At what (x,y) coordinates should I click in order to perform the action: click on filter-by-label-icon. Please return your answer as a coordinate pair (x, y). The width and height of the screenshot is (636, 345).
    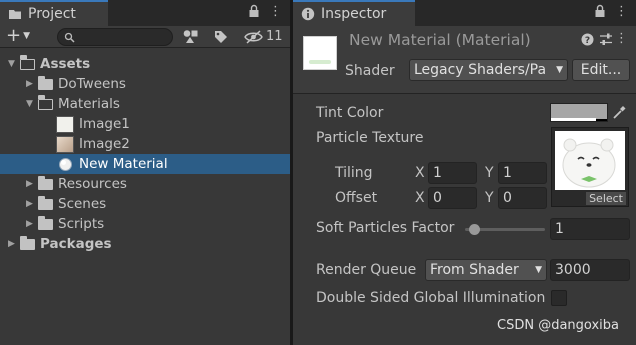
    Looking at the image, I should click on (220, 38).